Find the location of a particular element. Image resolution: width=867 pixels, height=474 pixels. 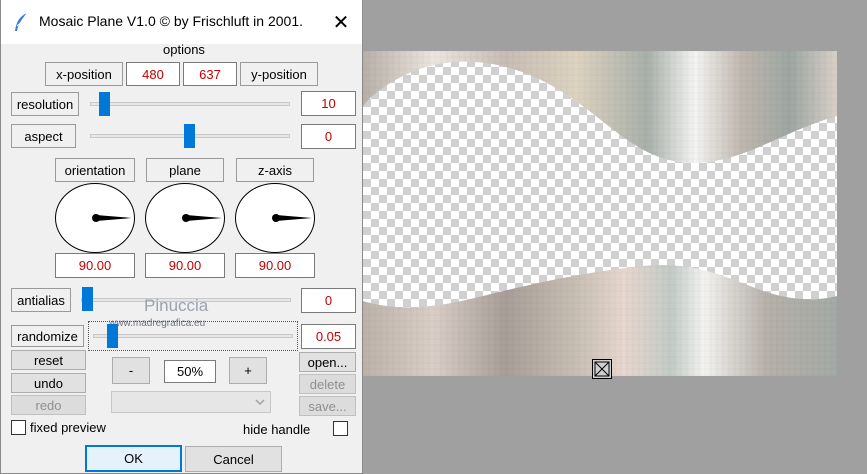

aspect-label: aspect is located at coordinates (43, 136).